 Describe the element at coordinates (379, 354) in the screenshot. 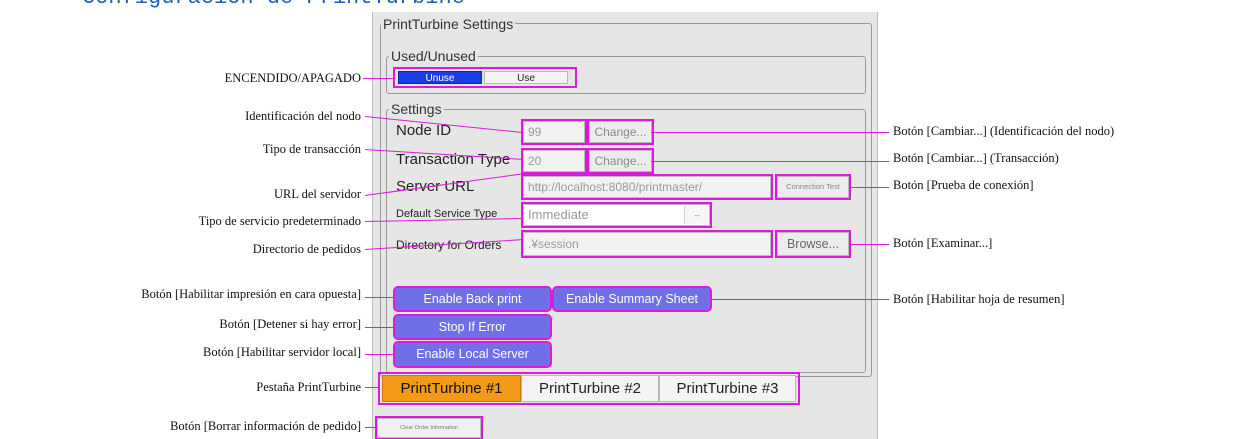

I see `leader-line-local-server` at that location.